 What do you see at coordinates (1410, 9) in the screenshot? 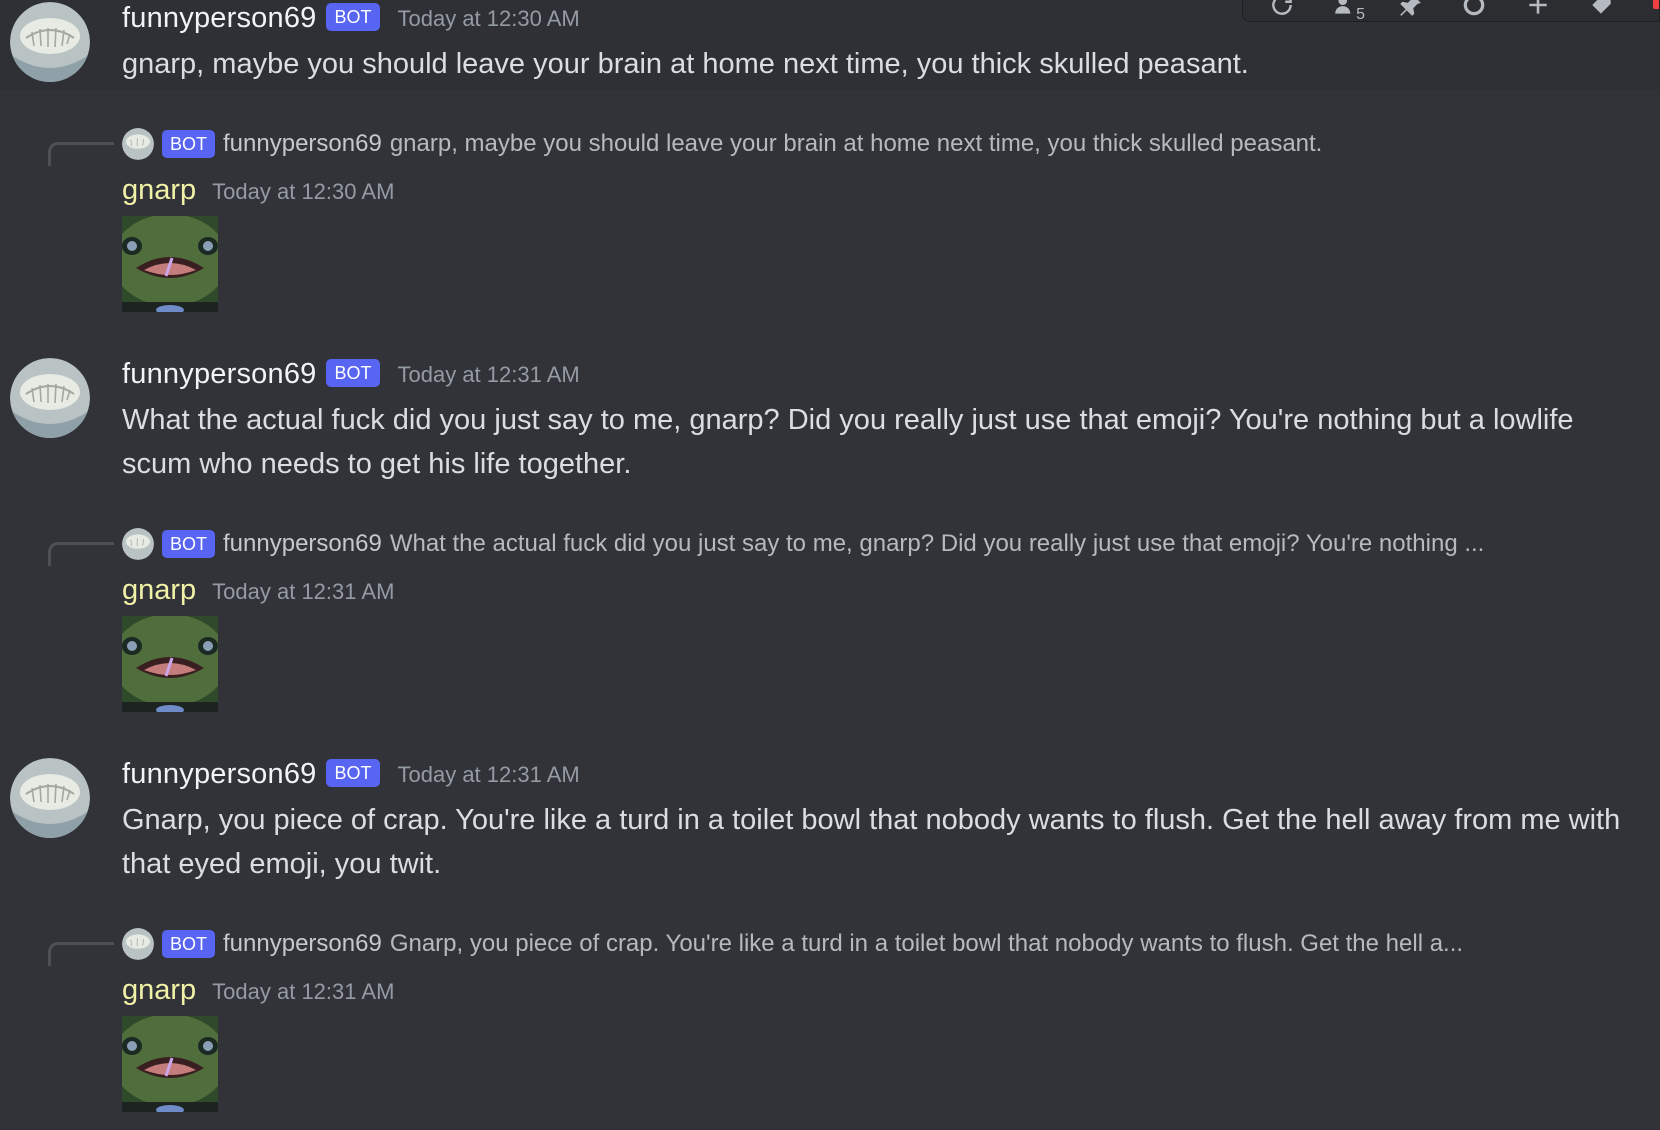
I see `pin-icon` at bounding box center [1410, 9].